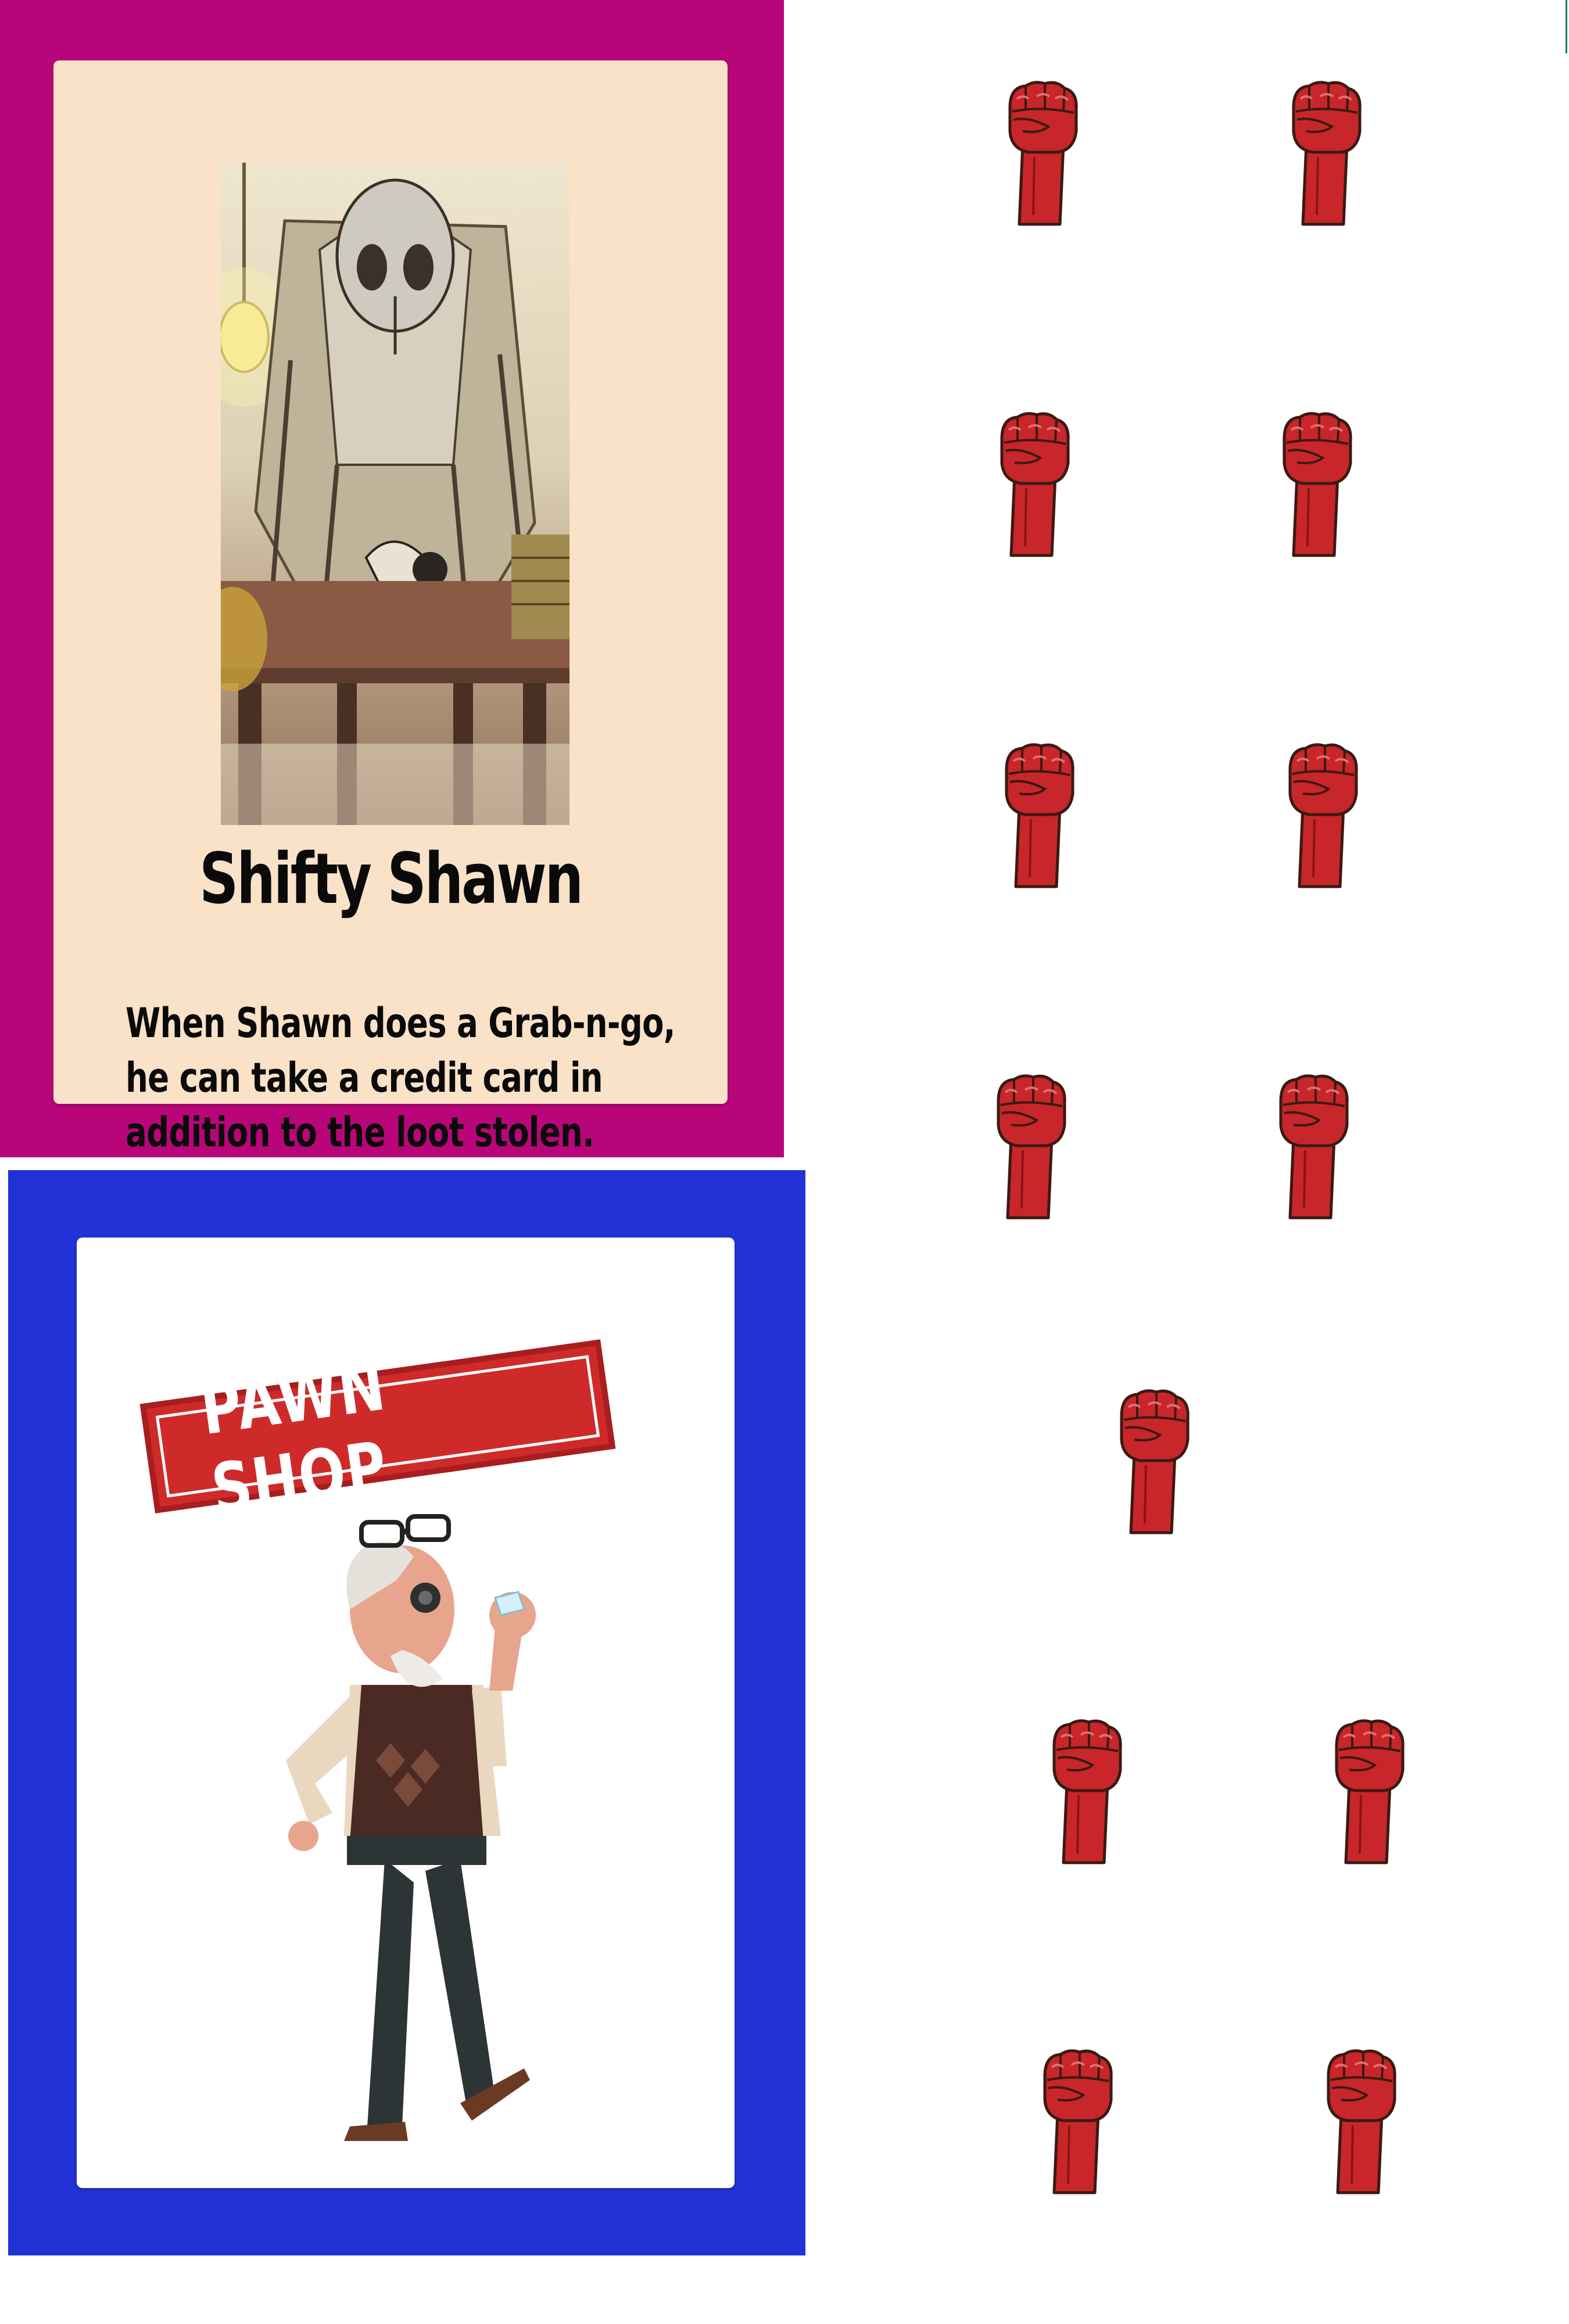 The height and width of the screenshot is (2324, 1569). What do you see at coordinates (395, 494) in the screenshot?
I see `alien-shopkeeper-illustration` at bounding box center [395, 494].